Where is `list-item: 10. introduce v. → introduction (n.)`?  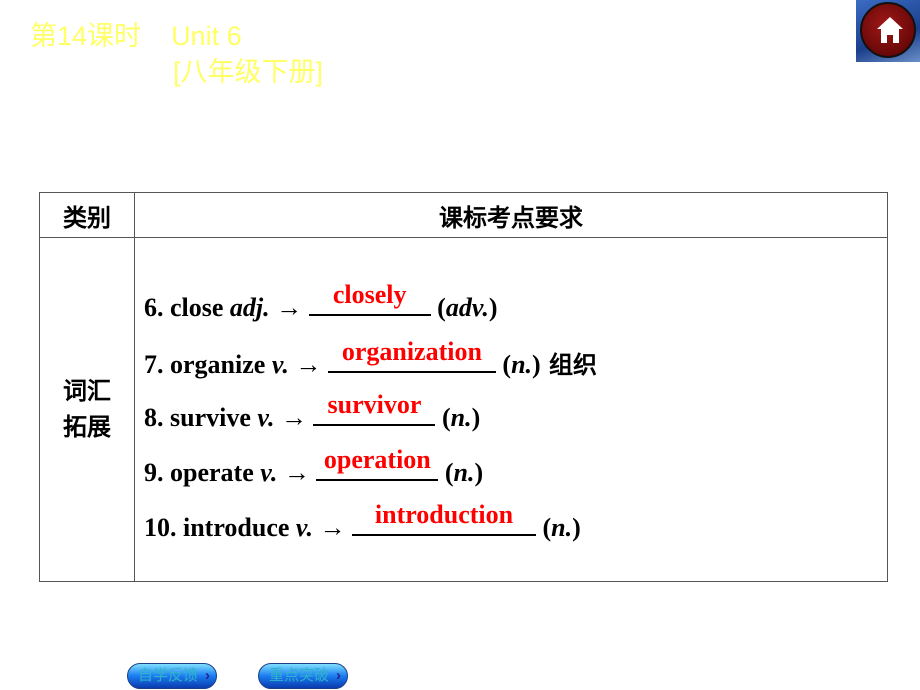
list-item: 10. introduce v. → introduction (n.) is located at coordinates (362, 521).